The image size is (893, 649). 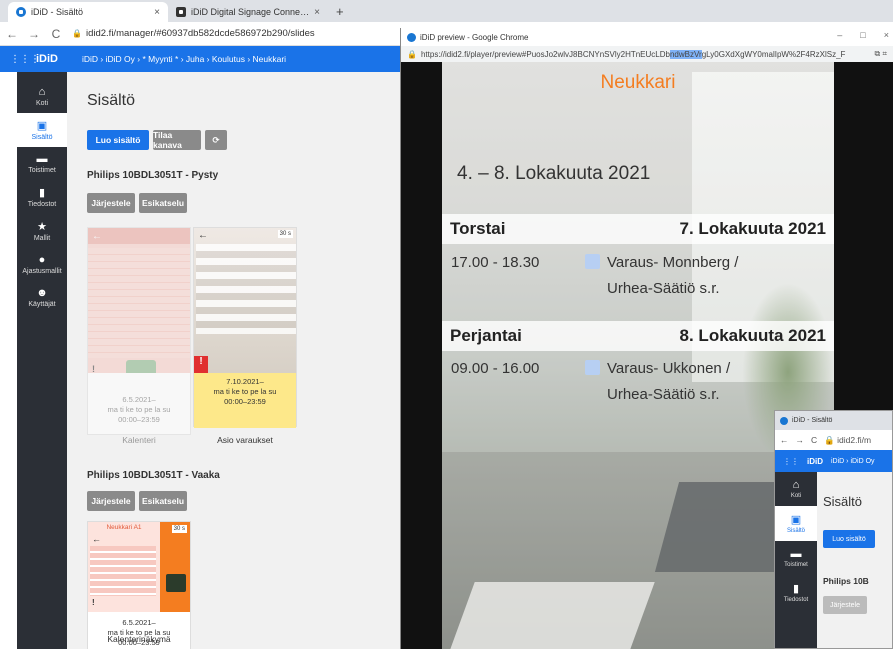 I want to click on minimize-icon: –, so click(x=839, y=35).